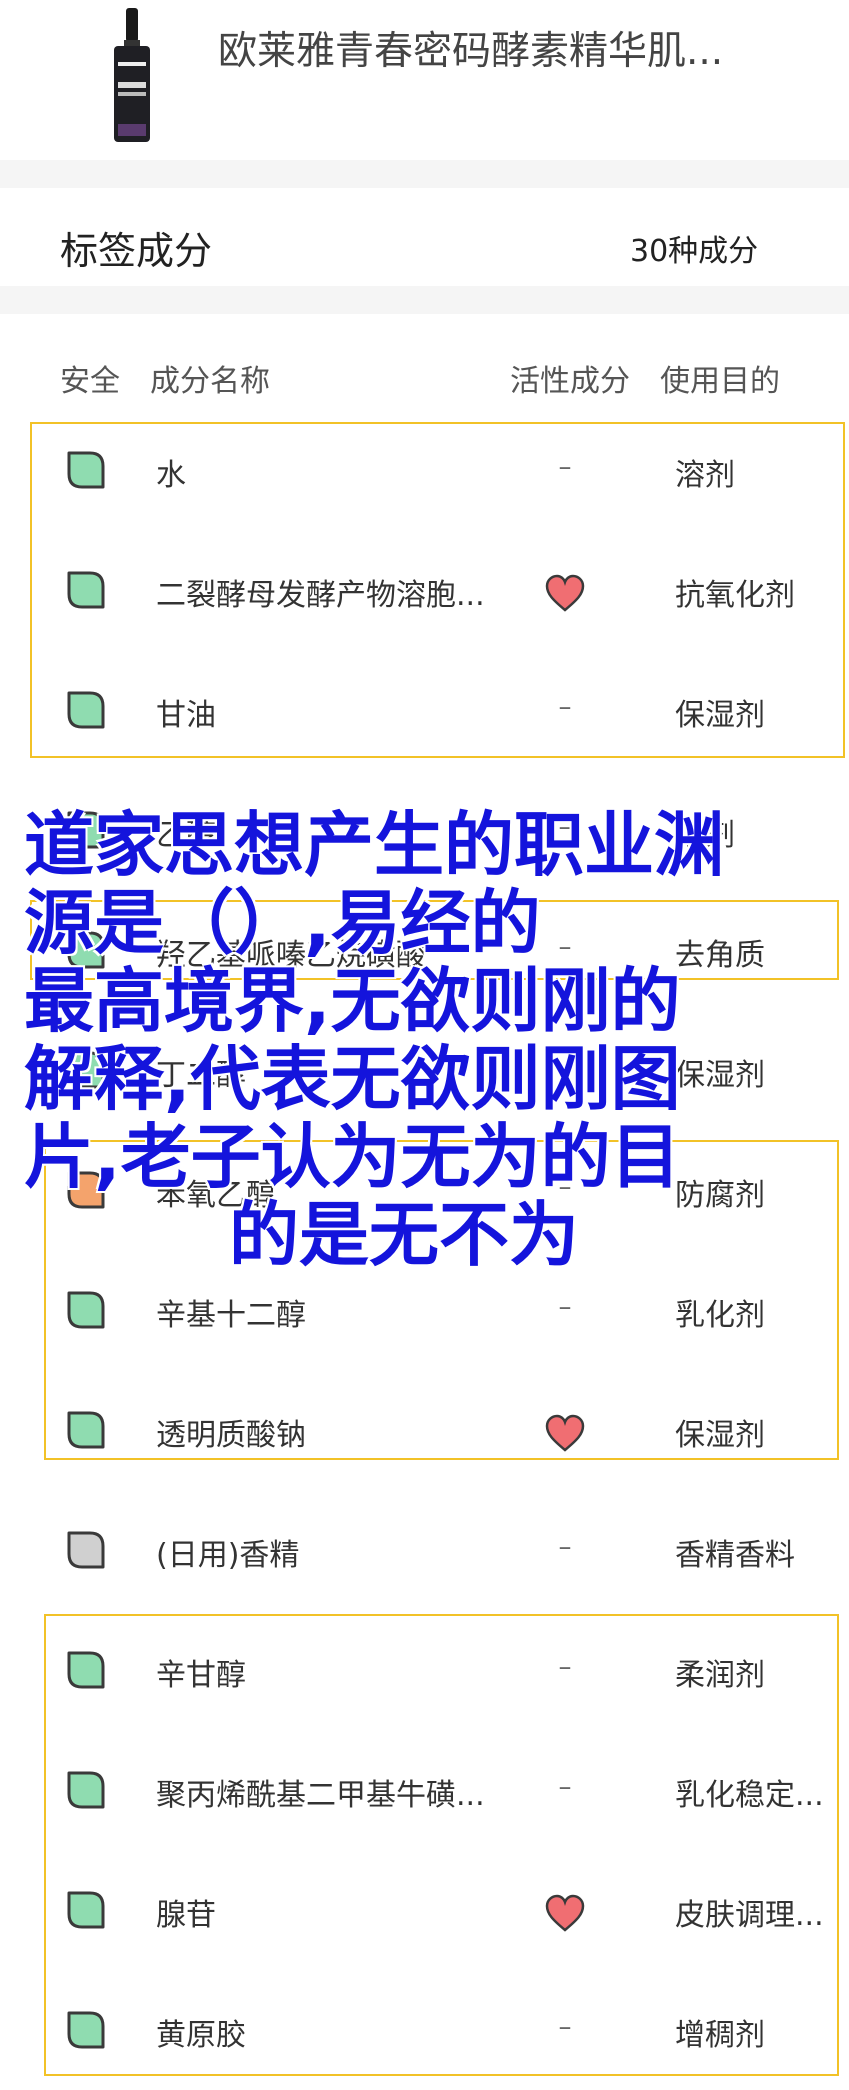 Image resolution: width=849 pixels, height=2090 pixels. I want to click on overlay-line: 源是（）,易经的, so click(282, 923).